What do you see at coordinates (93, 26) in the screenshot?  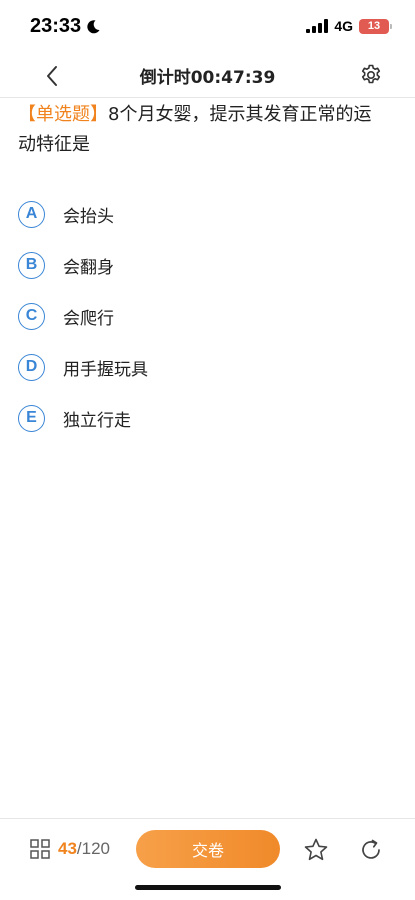 I see `moon-icon` at bounding box center [93, 26].